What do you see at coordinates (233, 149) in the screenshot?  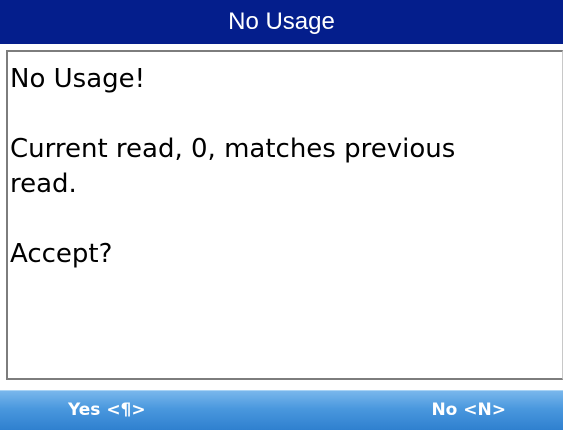 I see `message-detail-line-1: Current read, 0, matches previous` at bounding box center [233, 149].